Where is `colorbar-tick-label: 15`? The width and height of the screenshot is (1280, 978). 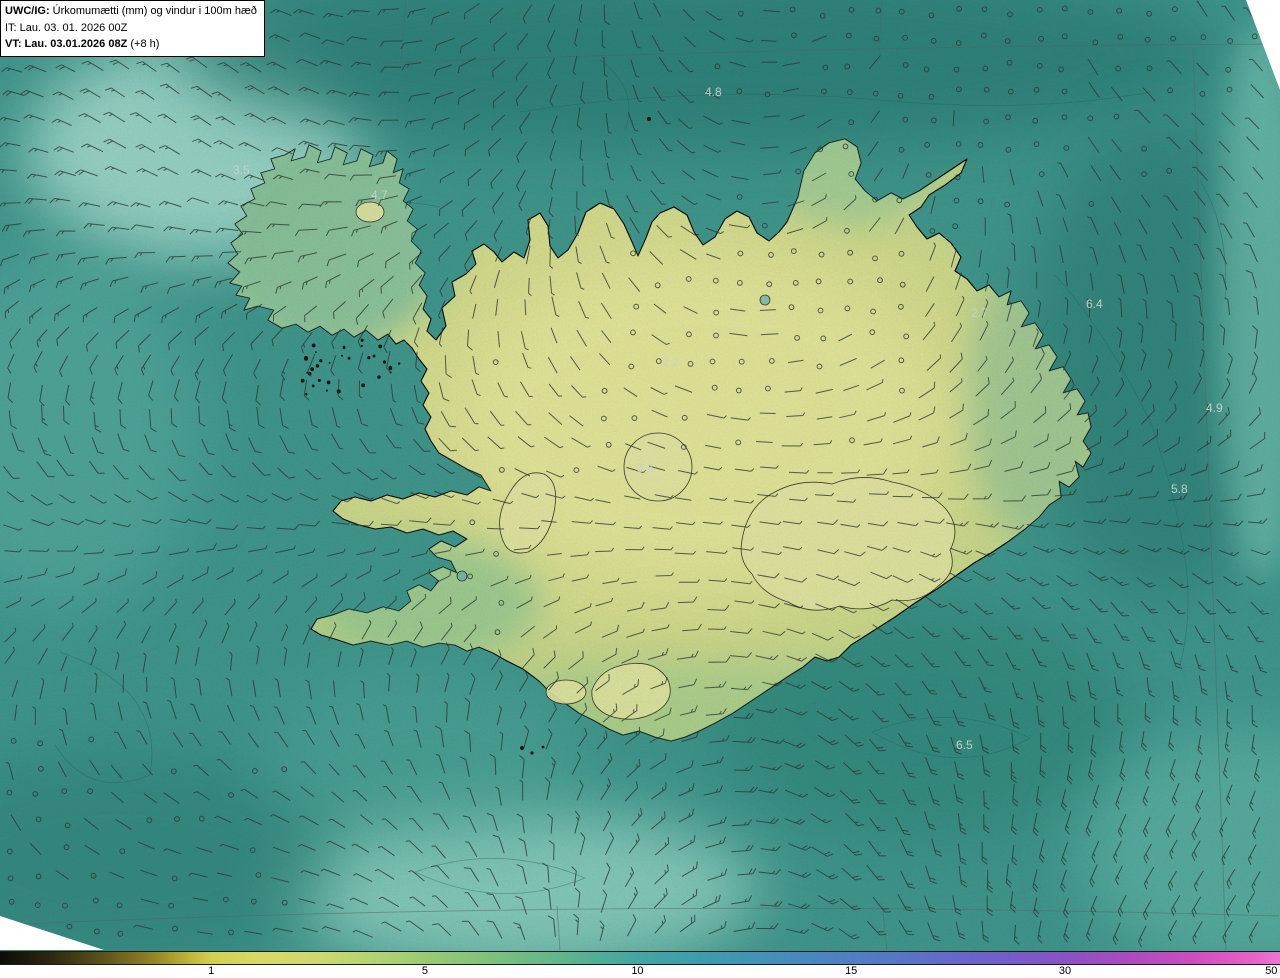
colorbar-tick-label: 15 is located at coordinates (851, 971).